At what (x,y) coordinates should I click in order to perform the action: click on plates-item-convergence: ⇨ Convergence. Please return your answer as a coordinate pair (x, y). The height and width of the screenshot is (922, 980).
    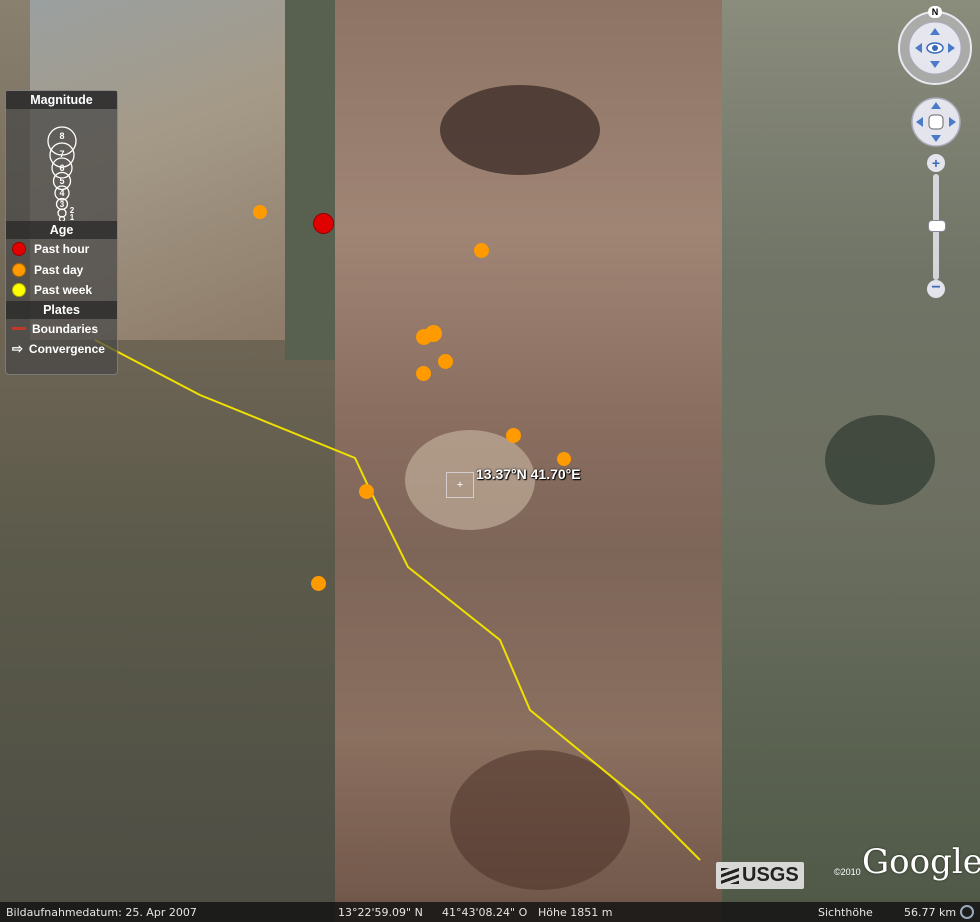
    Looking at the image, I should click on (61, 349).